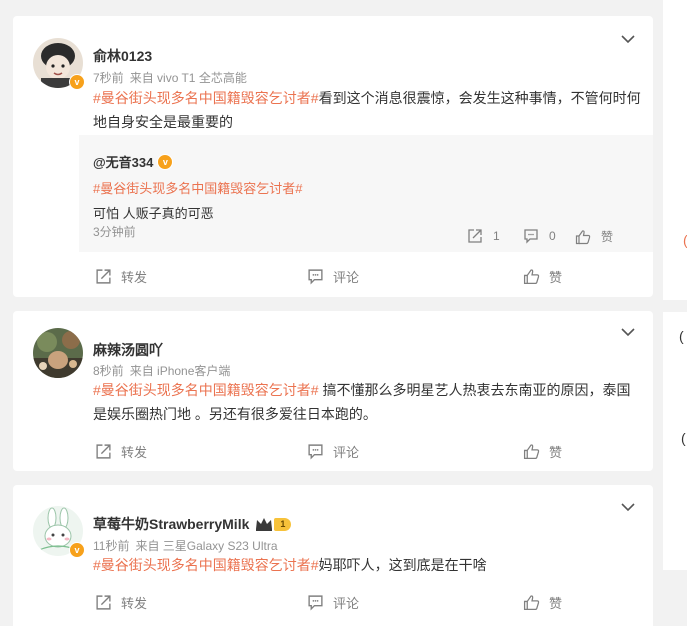 This screenshot has width=687, height=626. Describe the element at coordinates (58, 353) in the screenshot. I see `avatar` at that location.